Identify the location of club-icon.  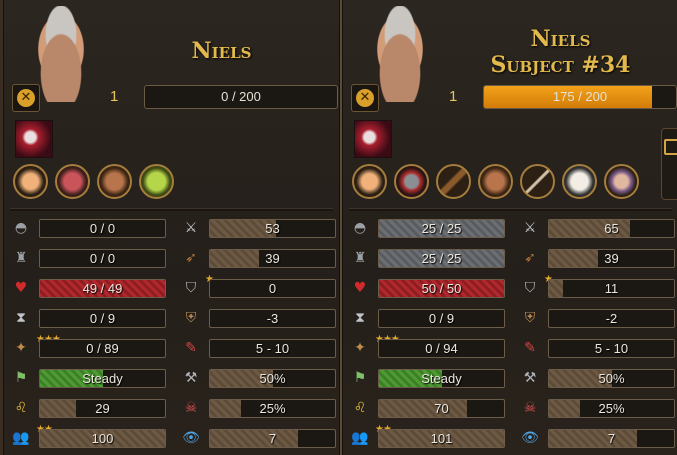
(453, 181).